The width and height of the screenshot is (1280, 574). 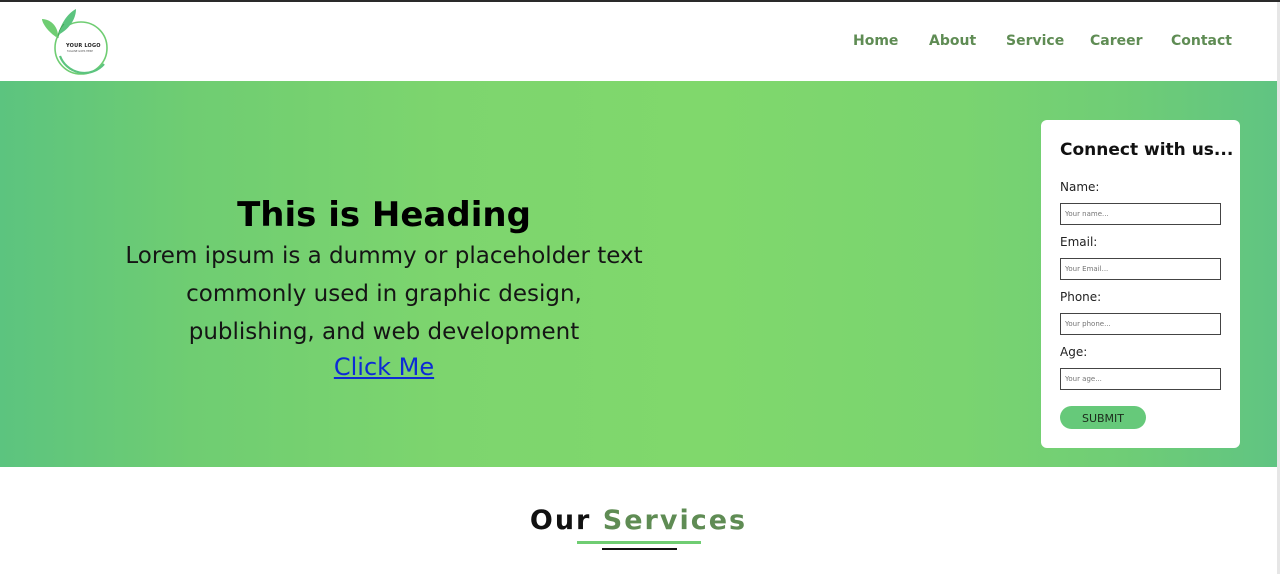 I want to click on name-label: Name:, so click(x=1080, y=187).